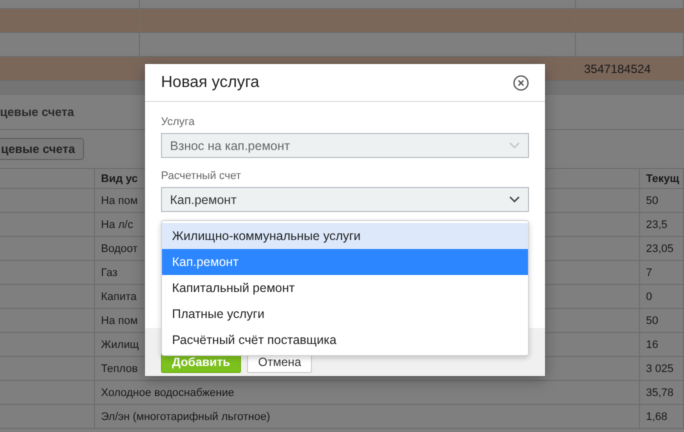  What do you see at coordinates (345, 262) in the screenshot?
I see `dropdown-option: Кап.ремонт` at bounding box center [345, 262].